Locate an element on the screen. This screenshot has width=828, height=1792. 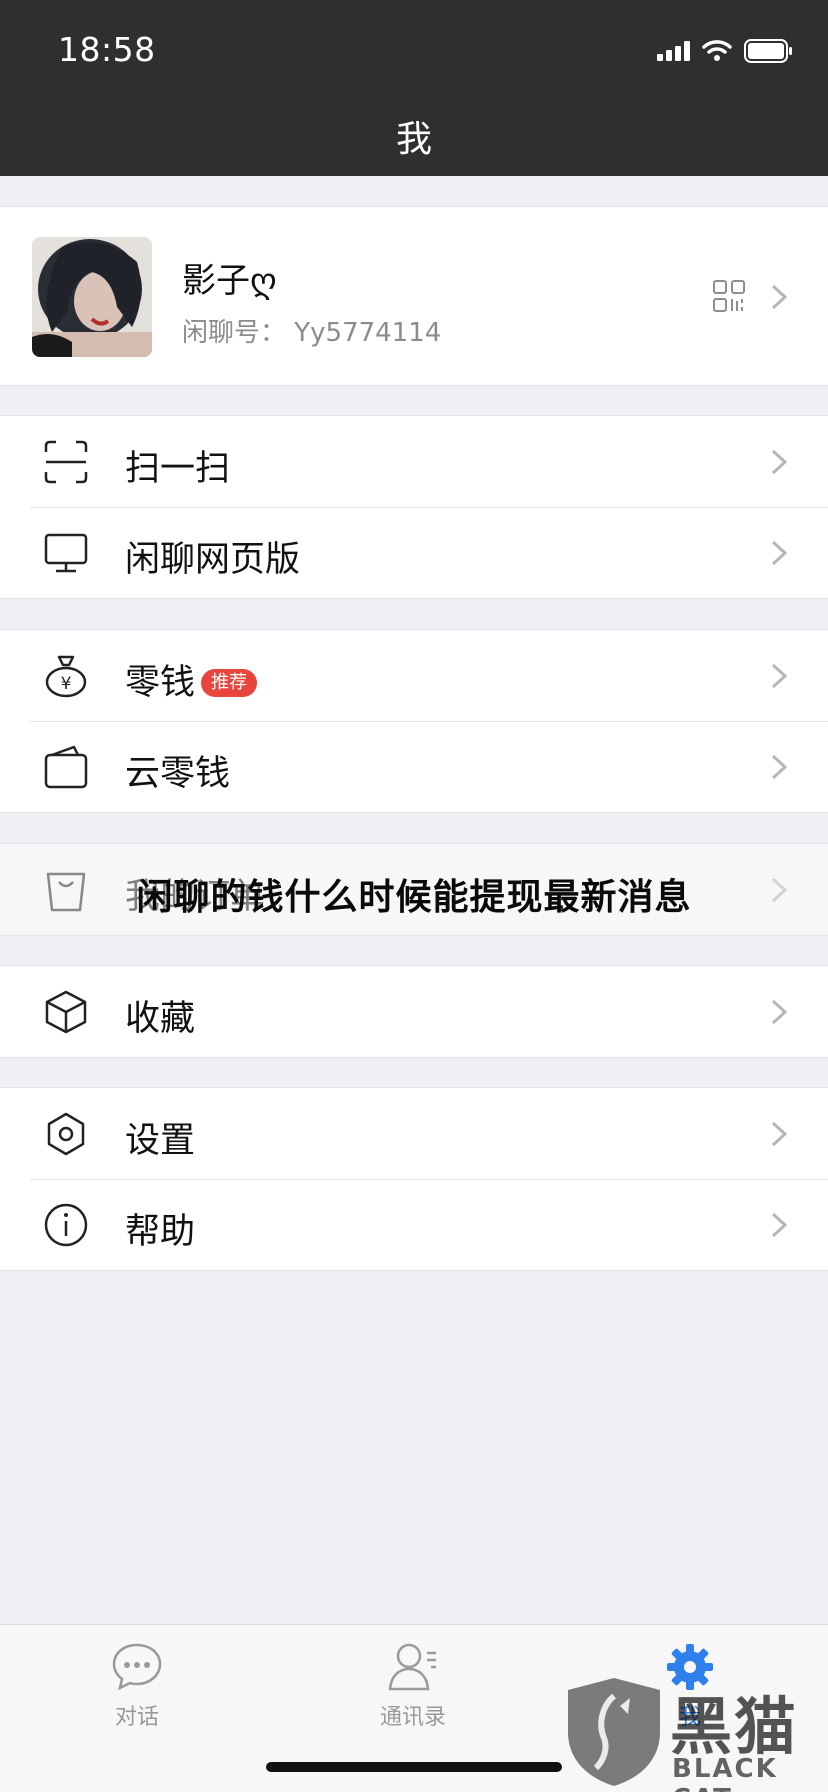
gear-icon is located at coordinates (66, 1134).